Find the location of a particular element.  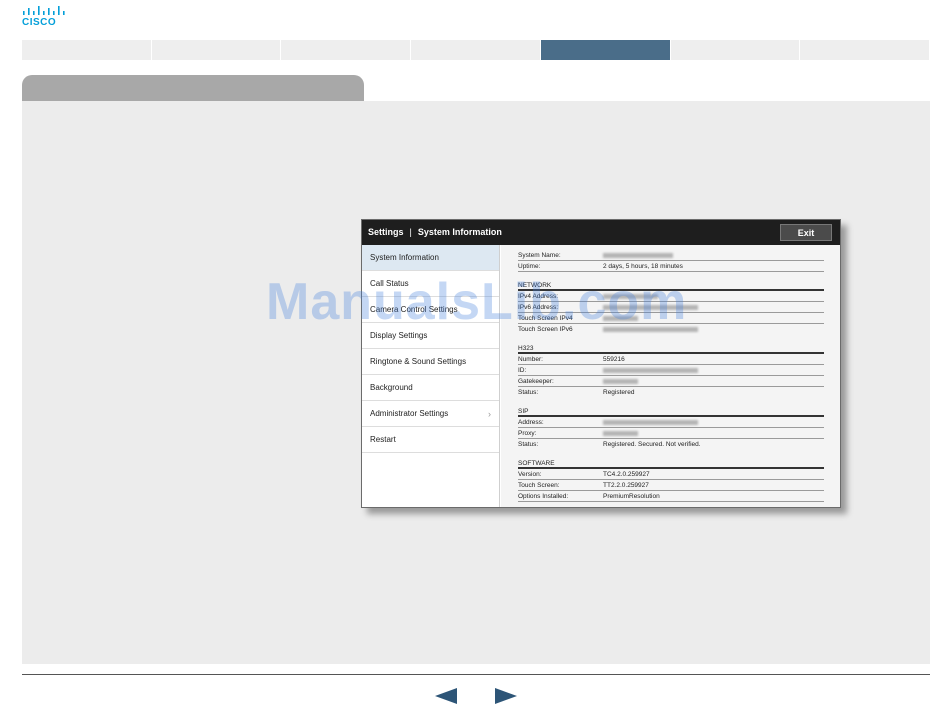

info-row-options: Options Installed: PremiumResolution is located at coordinates (671, 496).